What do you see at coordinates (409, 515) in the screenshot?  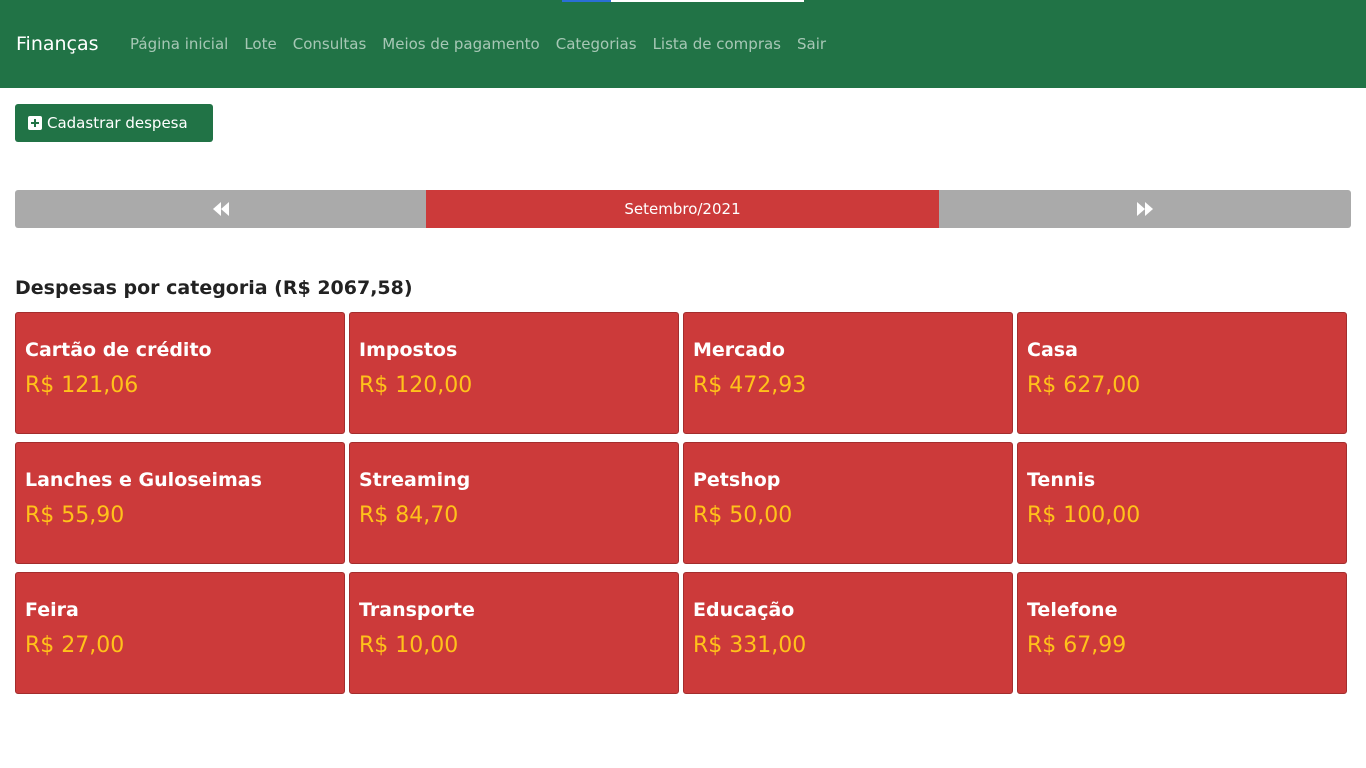 I see `category-value: R$ 84,70` at bounding box center [409, 515].